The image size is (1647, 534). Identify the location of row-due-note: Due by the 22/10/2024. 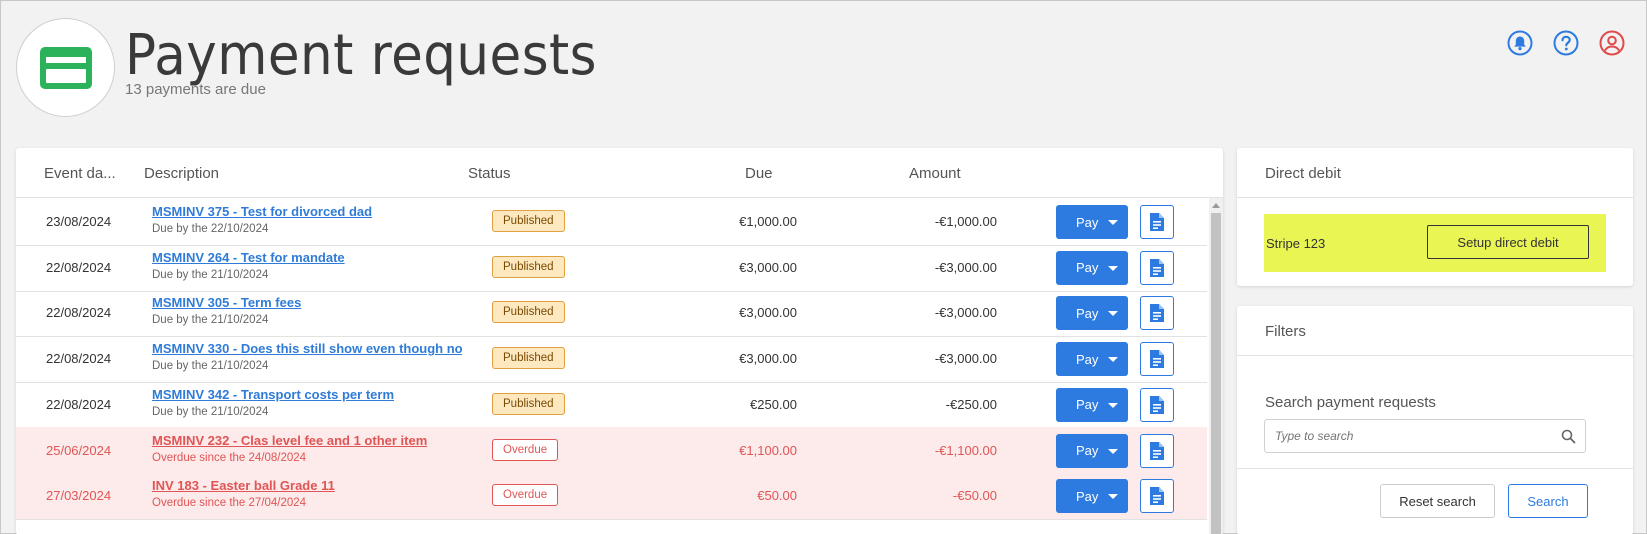
(210, 229).